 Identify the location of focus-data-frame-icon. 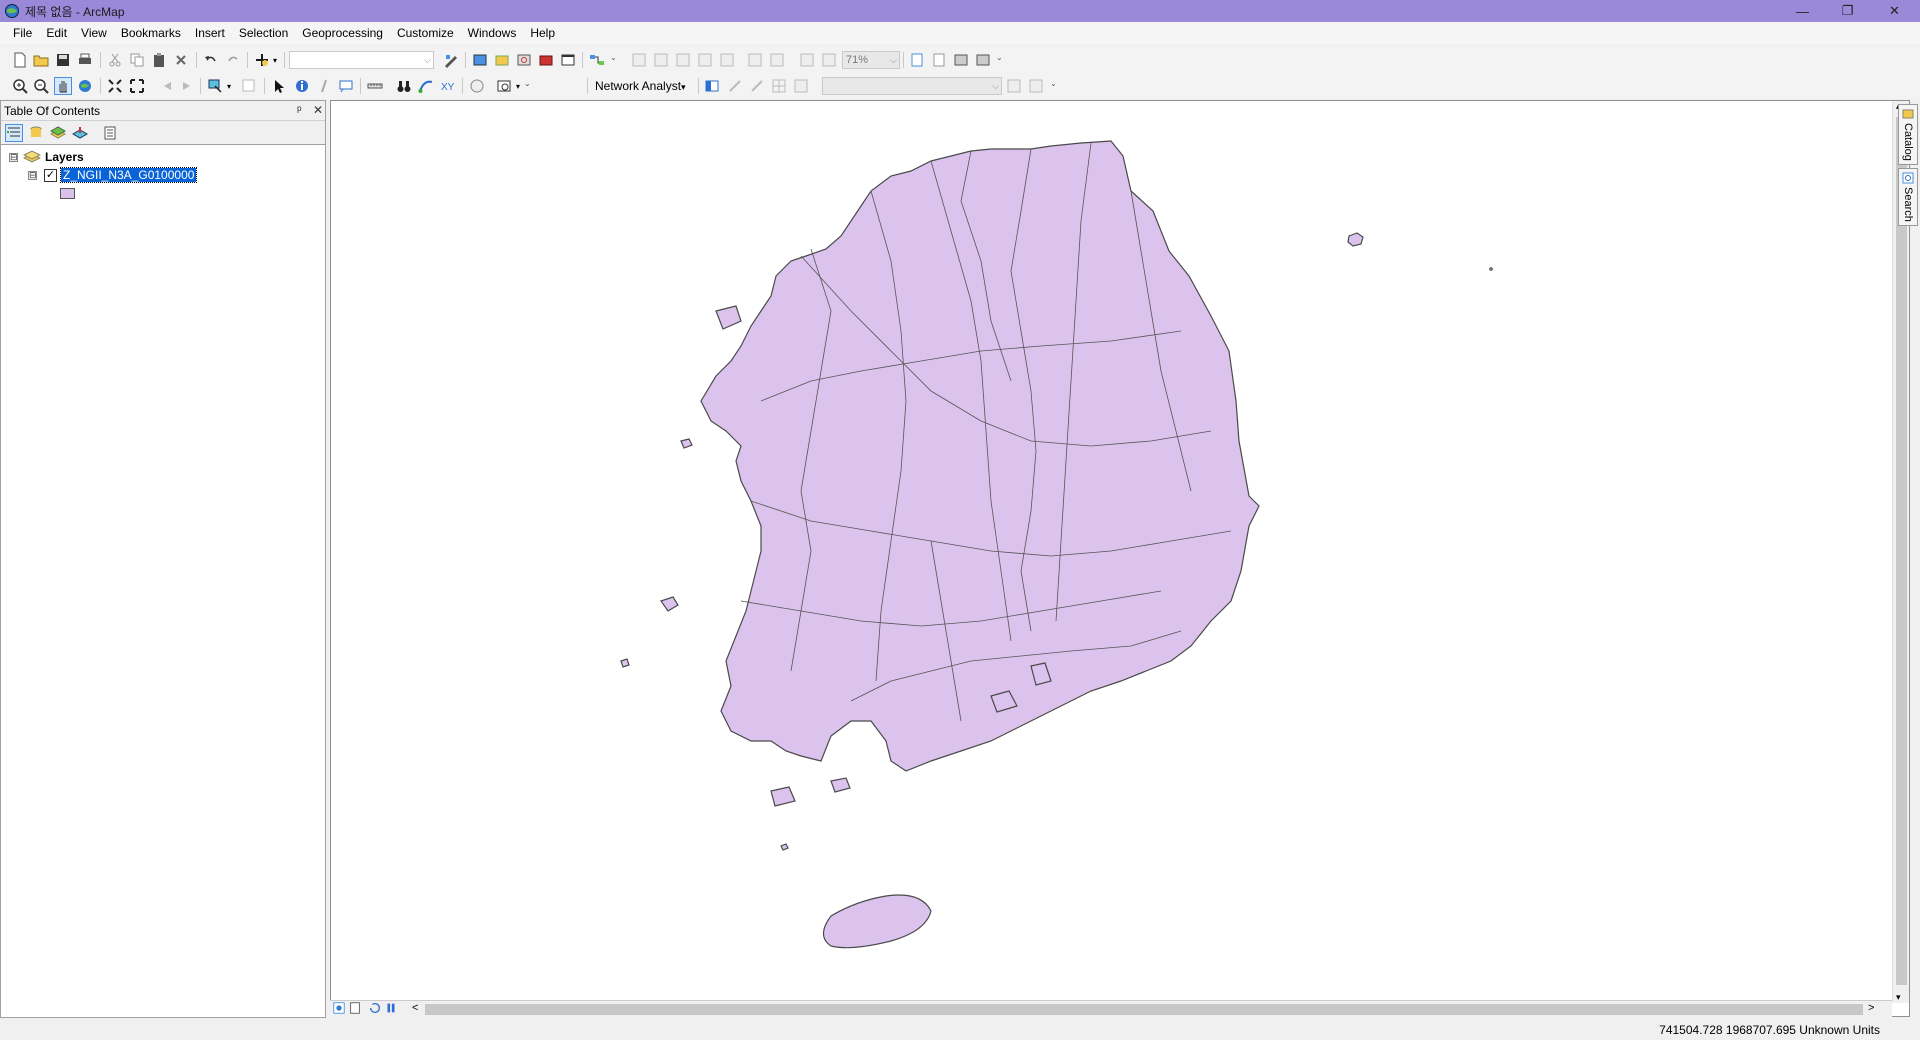
(939, 60).